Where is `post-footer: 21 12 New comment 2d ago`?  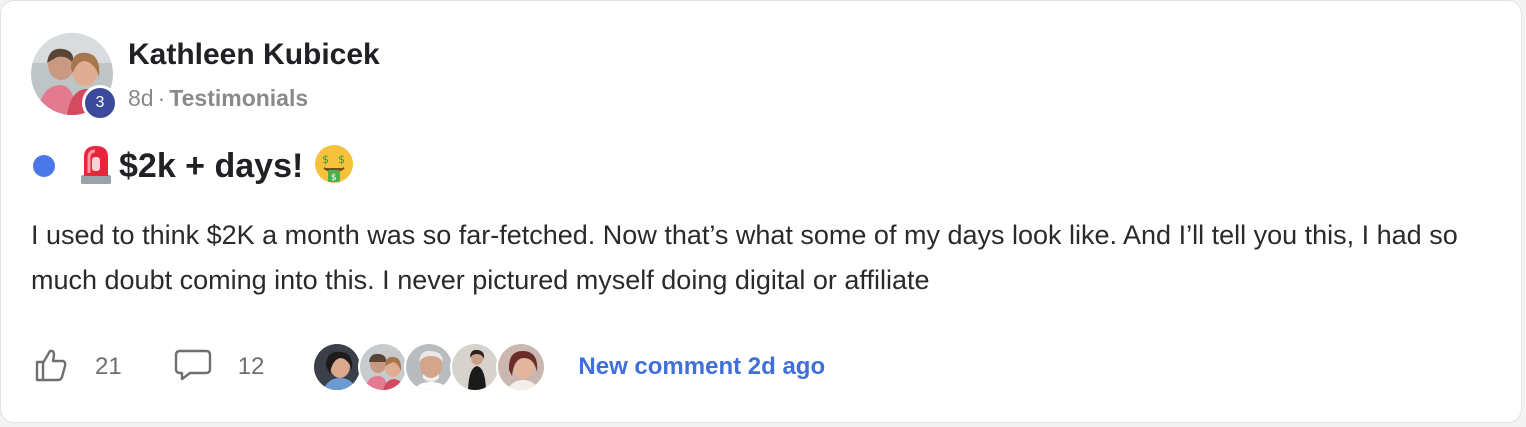 post-footer: 21 12 New comment 2d ago is located at coordinates (429, 367).